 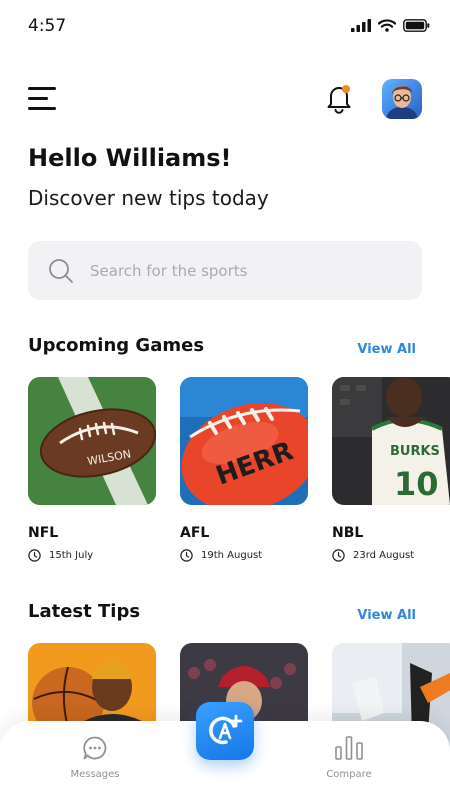 What do you see at coordinates (386, 349) in the screenshot?
I see `upcoming-view-all-link: View All` at bounding box center [386, 349].